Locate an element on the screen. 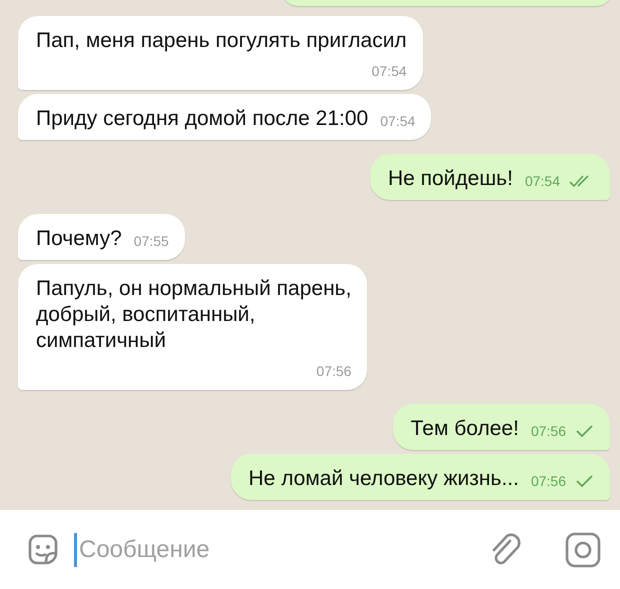  message-text: Тем более! is located at coordinates (464, 429).